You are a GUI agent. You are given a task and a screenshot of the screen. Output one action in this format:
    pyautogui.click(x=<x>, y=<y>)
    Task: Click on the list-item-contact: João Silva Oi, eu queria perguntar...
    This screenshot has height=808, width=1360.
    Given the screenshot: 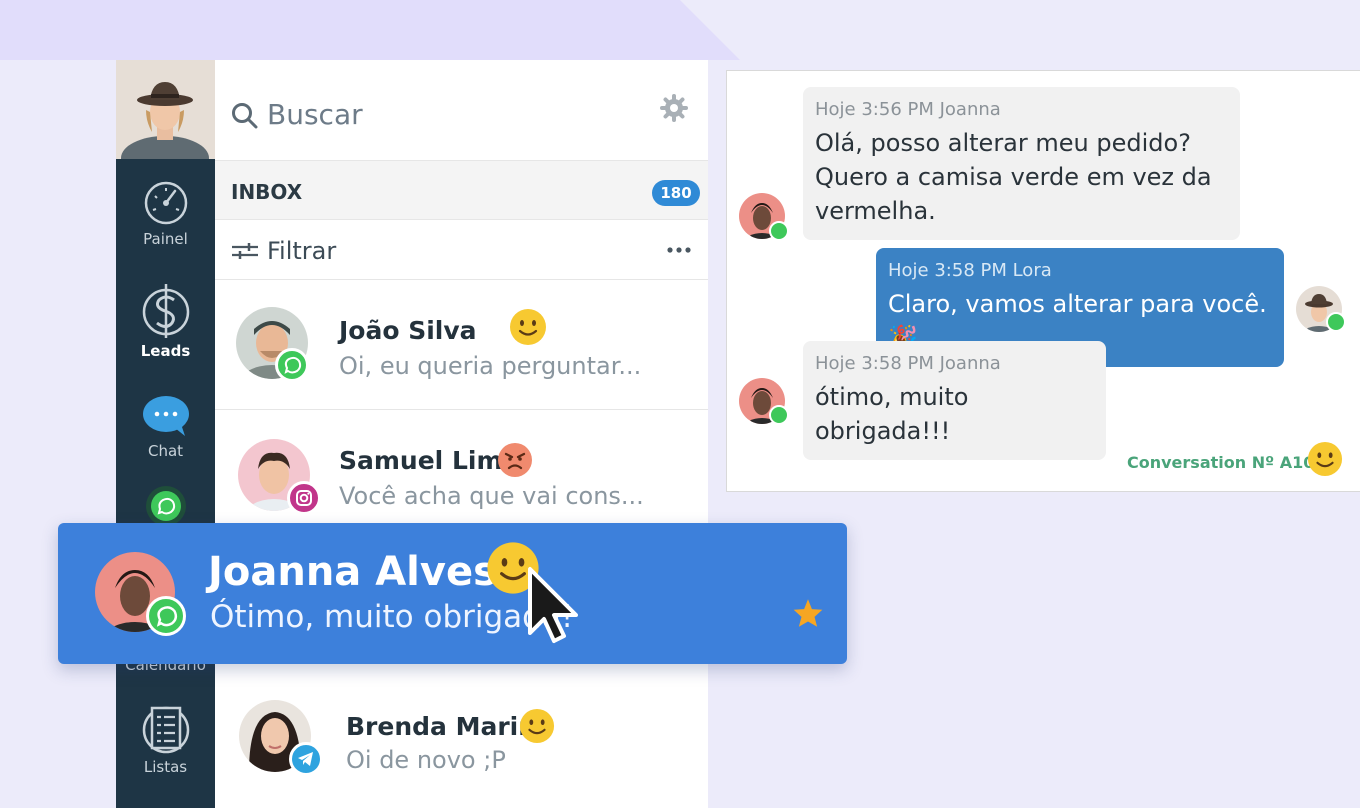 What is the action you would take?
    pyautogui.click(x=461, y=345)
    